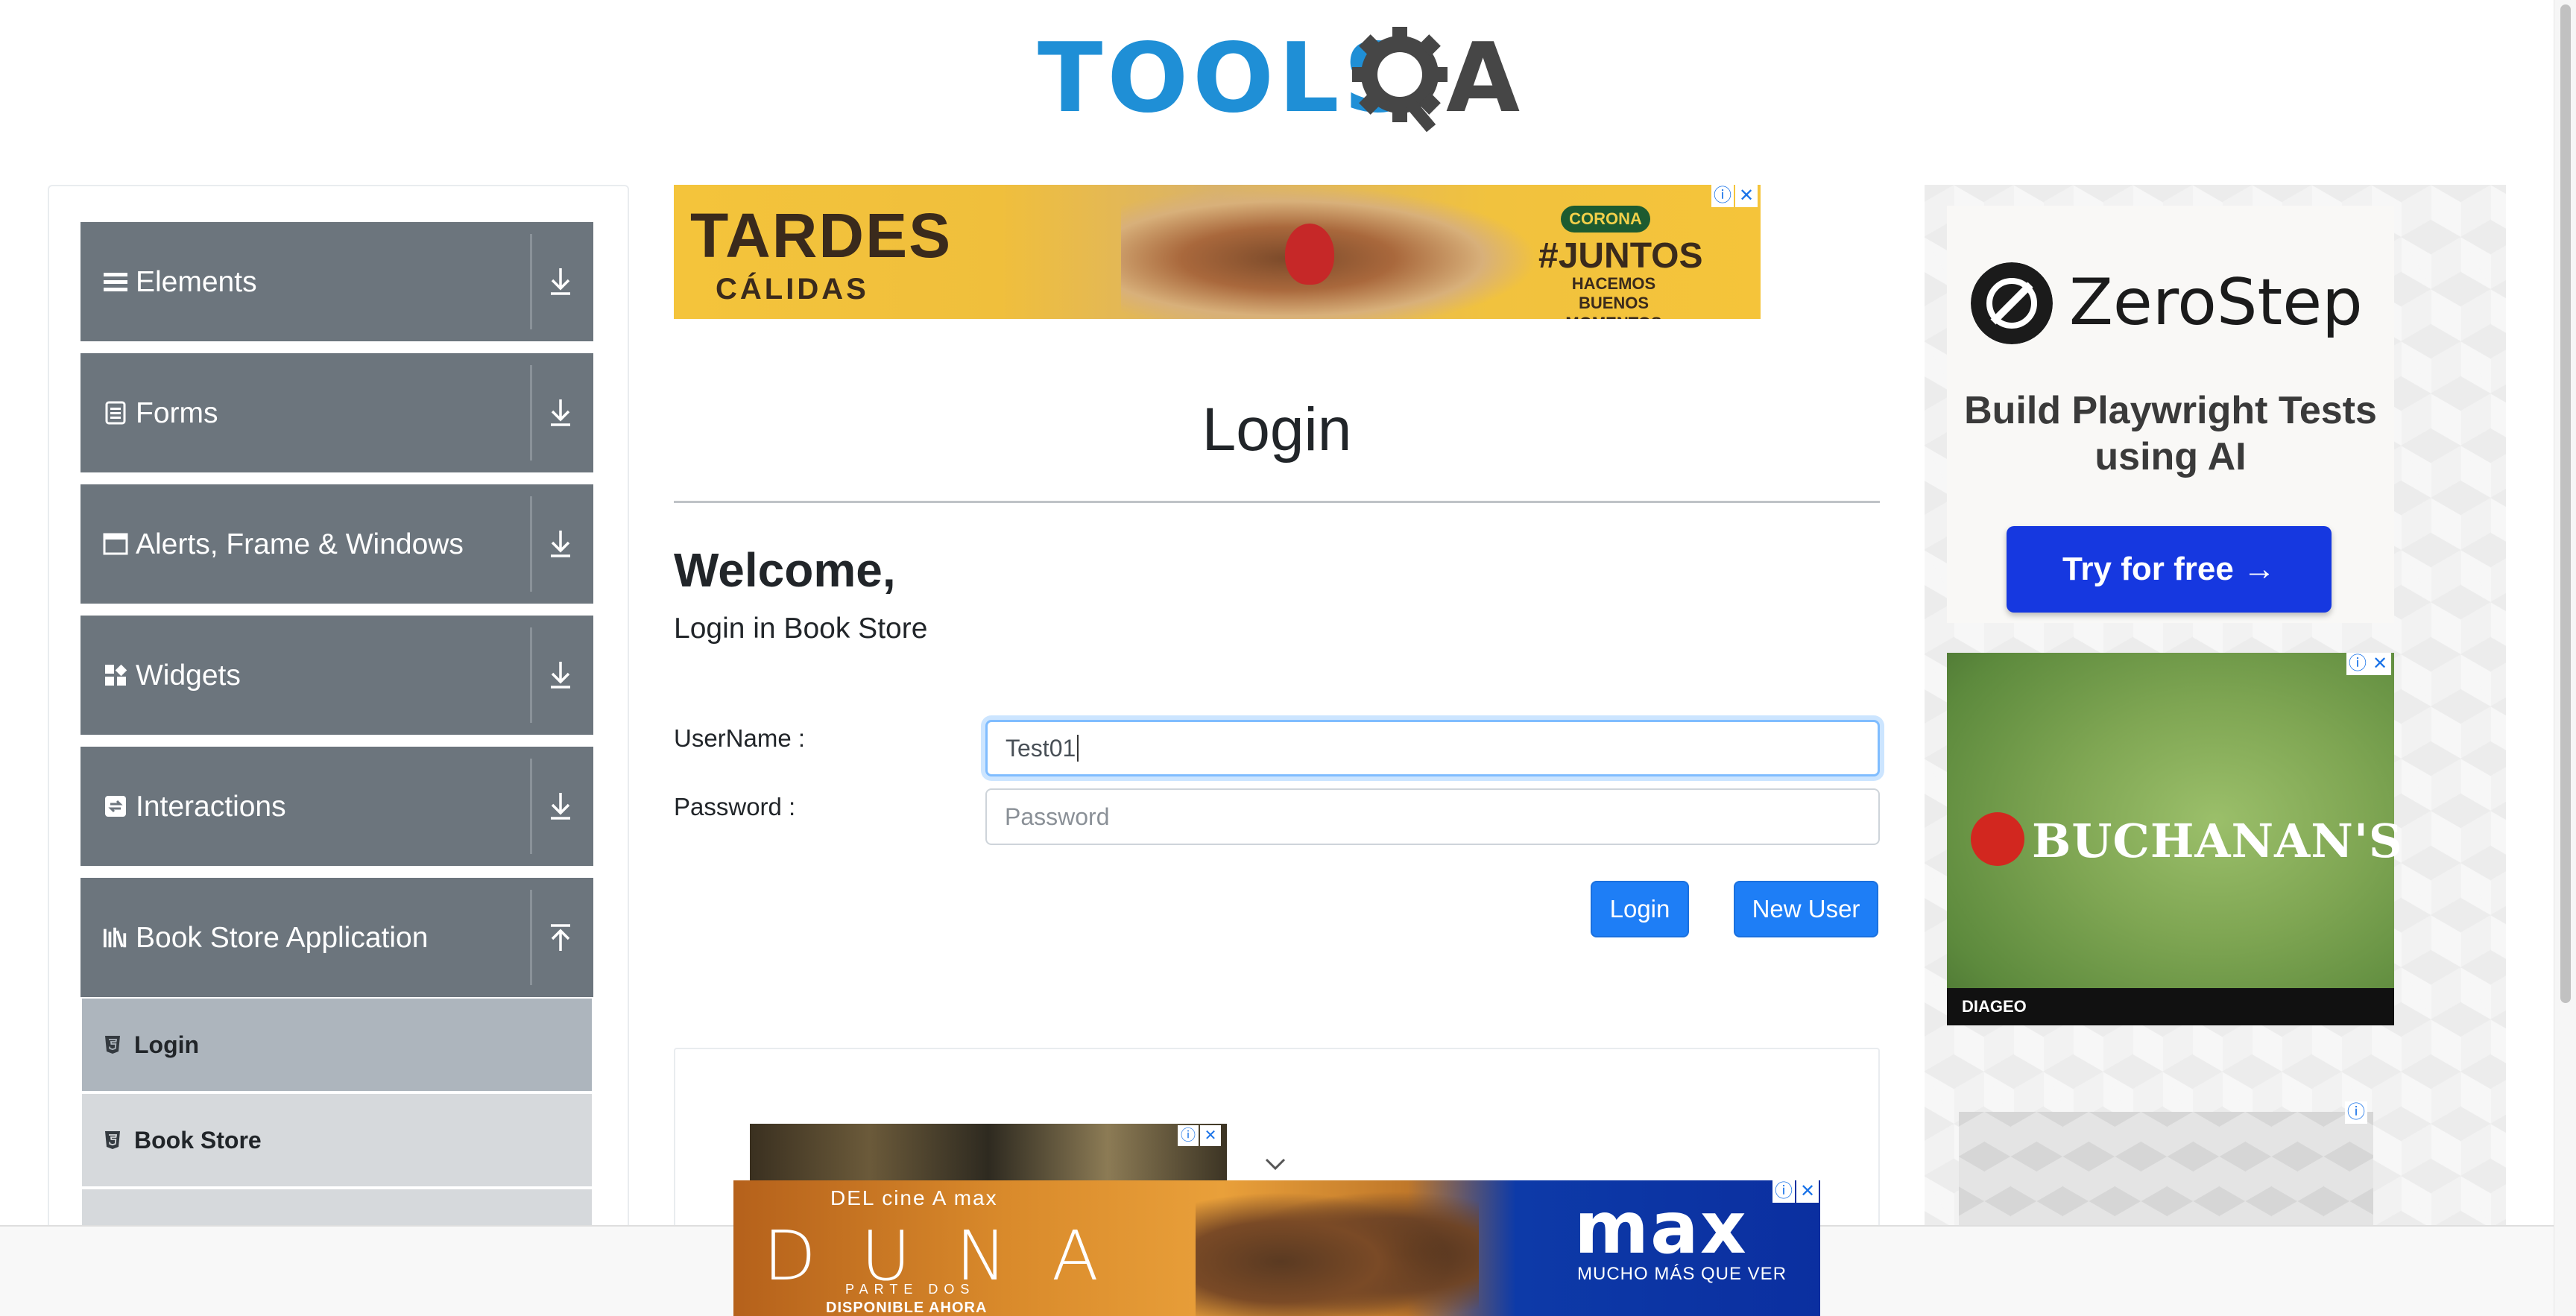  What do you see at coordinates (115, 413) in the screenshot?
I see `document-icon` at bounding box center [115, 413].